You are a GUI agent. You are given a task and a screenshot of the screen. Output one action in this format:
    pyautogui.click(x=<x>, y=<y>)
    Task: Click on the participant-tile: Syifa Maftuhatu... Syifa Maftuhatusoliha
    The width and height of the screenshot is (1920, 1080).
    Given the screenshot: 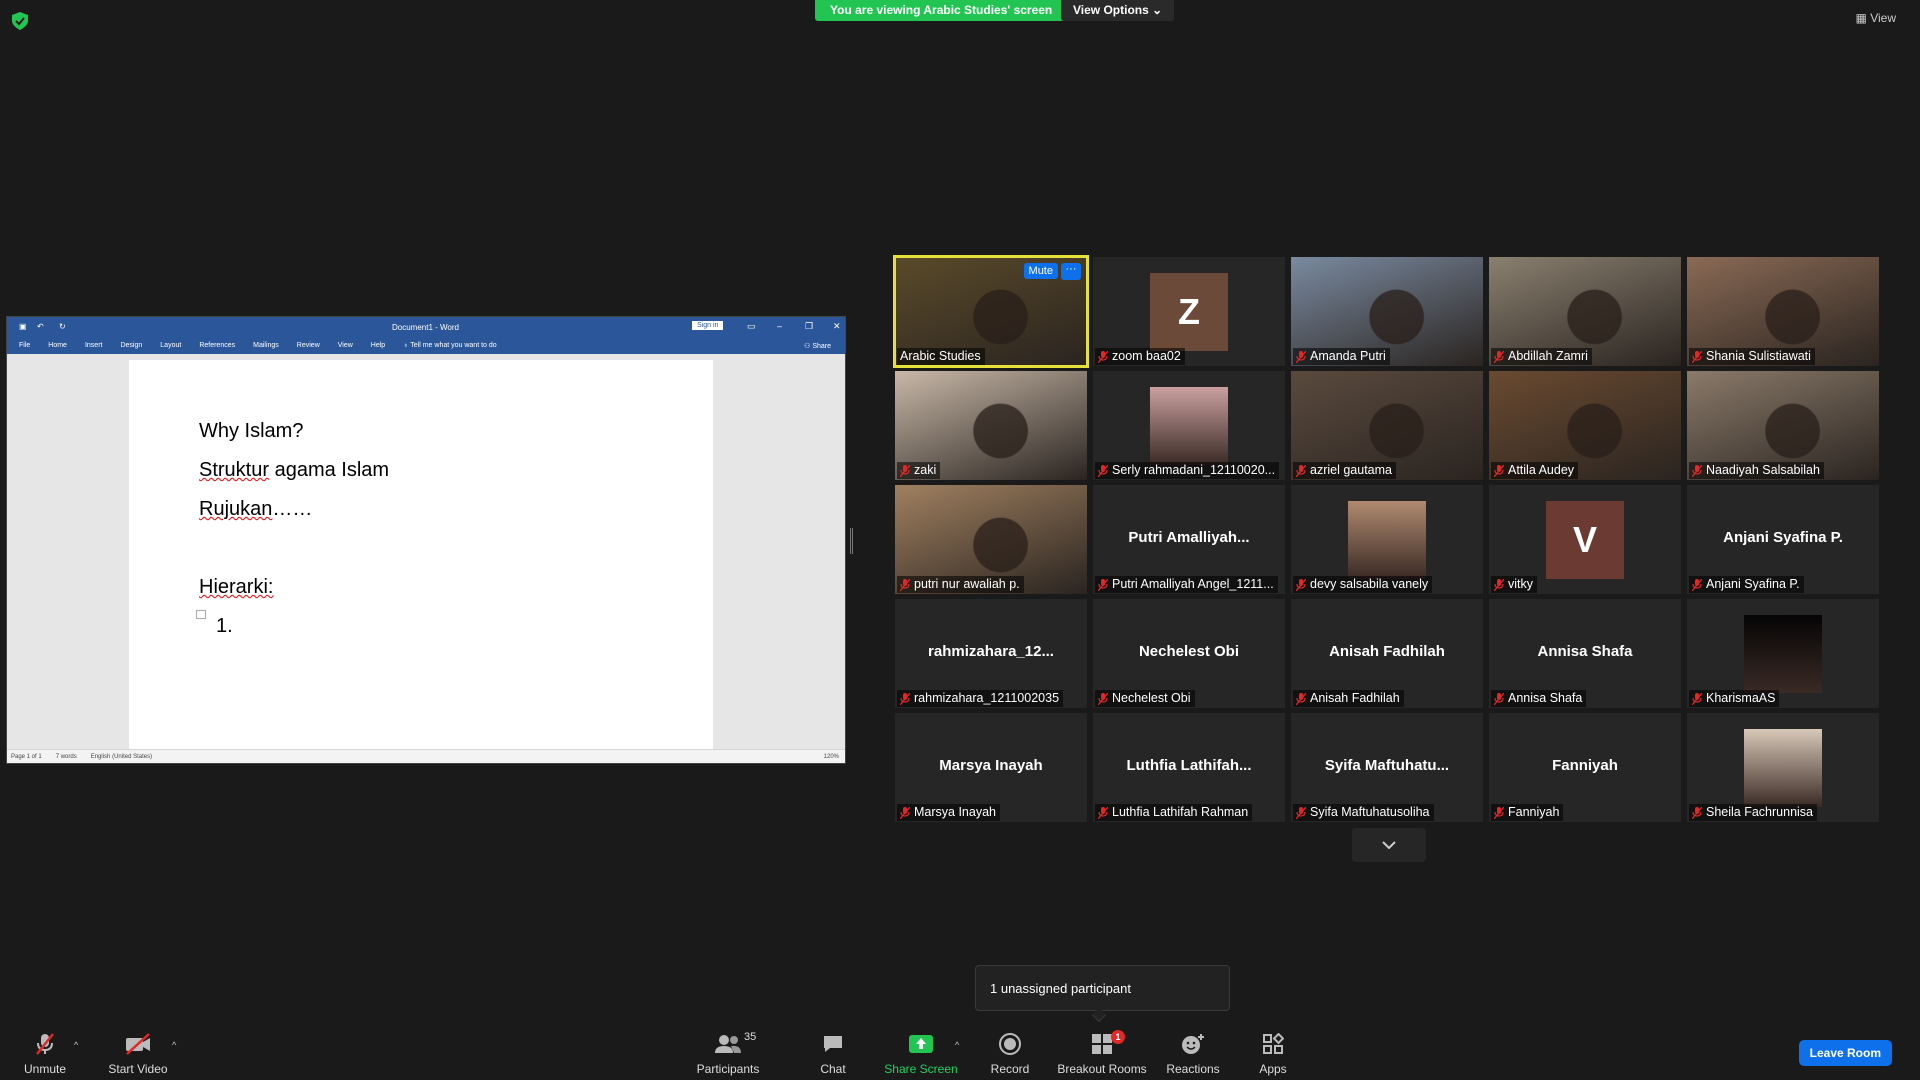 What is the action you would take?
    pyautogui.click(x=1387, y=767)
    